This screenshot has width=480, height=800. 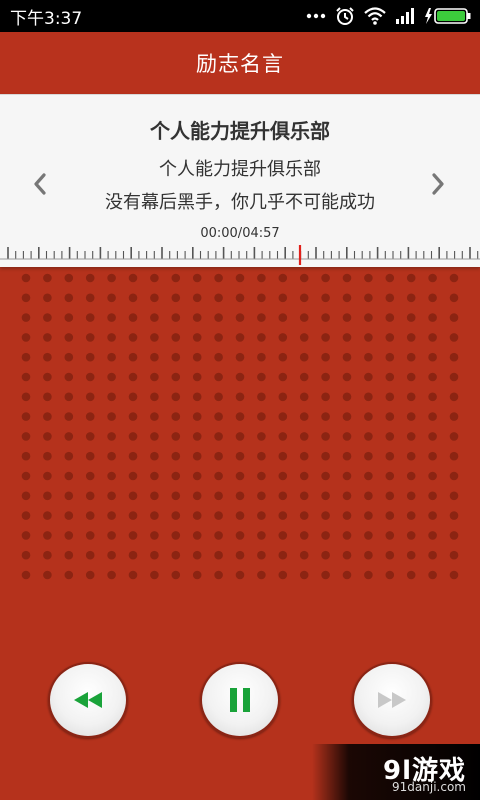 I want to click on next-track-button, so click(x=438, y=184).